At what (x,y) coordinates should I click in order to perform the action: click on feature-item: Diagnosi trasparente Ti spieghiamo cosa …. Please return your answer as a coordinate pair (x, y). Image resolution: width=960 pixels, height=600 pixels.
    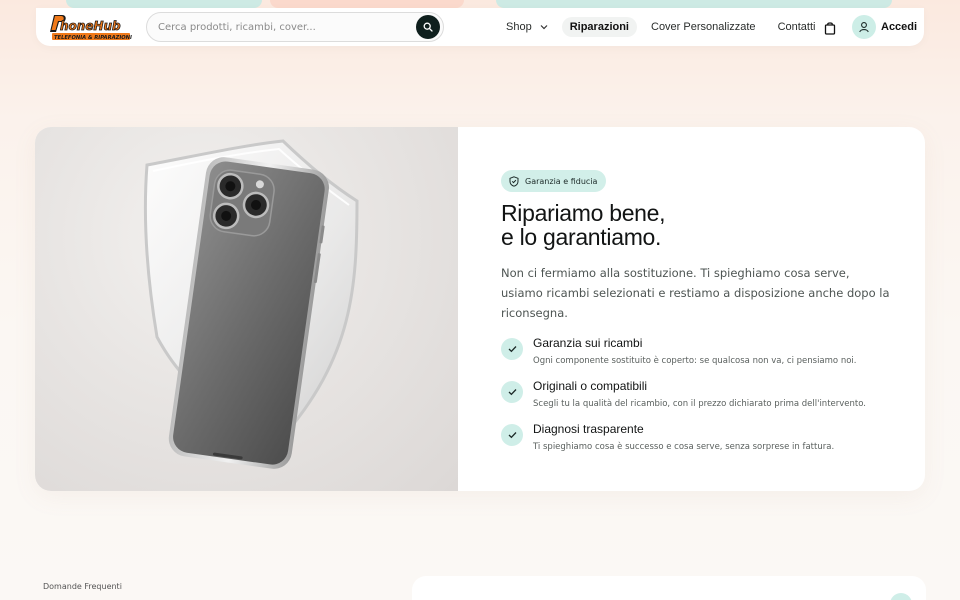
    Looking at the image, I should click on (701, 436).